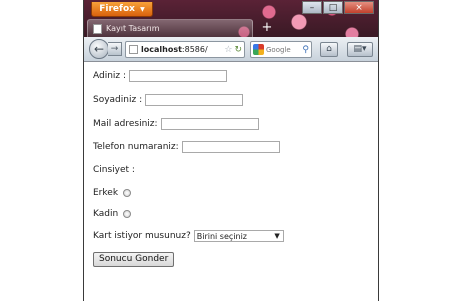  I want to click on tab-kayit-tasarim: Kayıt Tasarım, so click(170, 28).